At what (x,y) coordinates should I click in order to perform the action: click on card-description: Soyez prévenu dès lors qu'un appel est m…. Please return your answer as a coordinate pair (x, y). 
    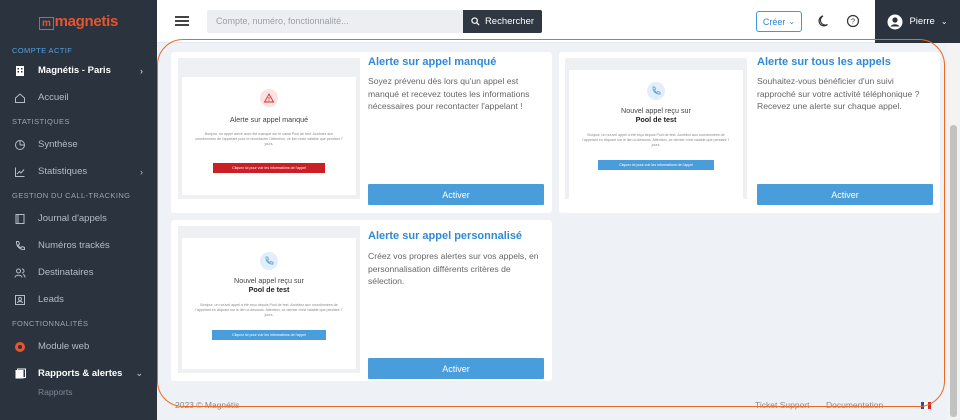
    Looking at the image, I should click on (449, 93).